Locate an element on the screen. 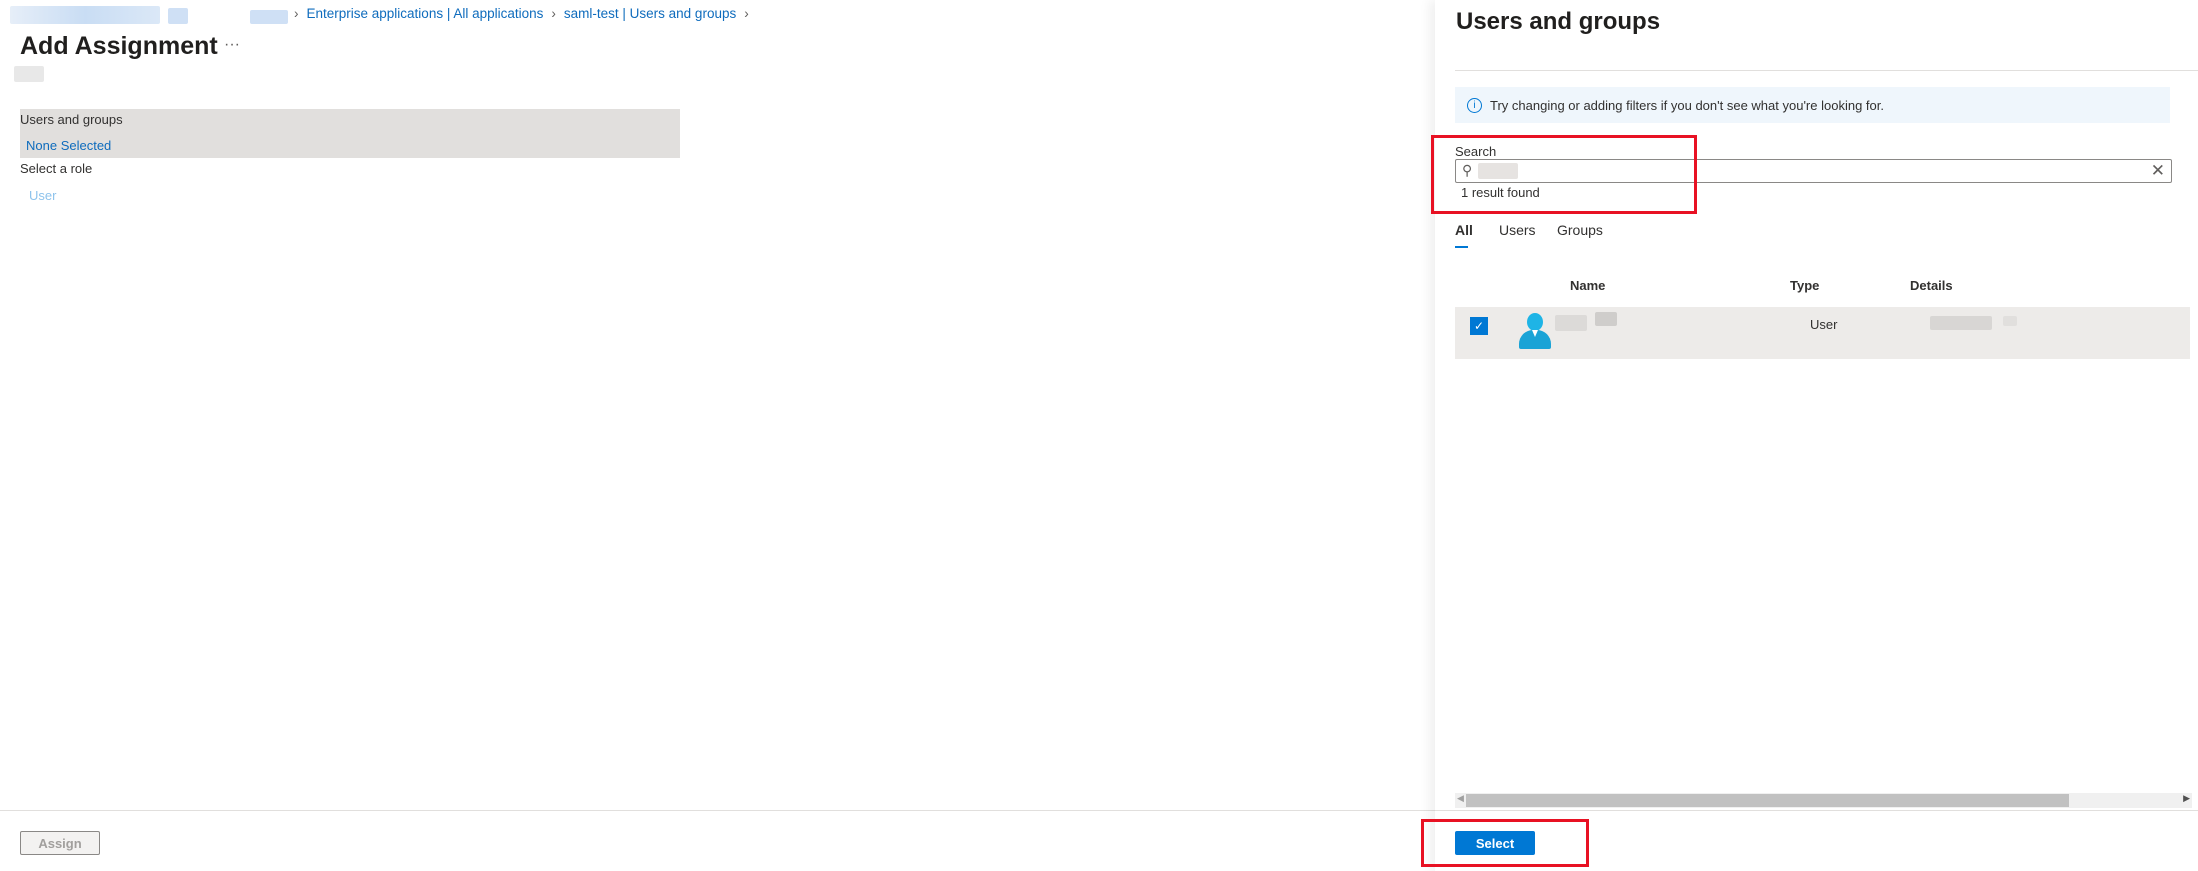  user-avatar-icon is located at coordinates (1535, 331).